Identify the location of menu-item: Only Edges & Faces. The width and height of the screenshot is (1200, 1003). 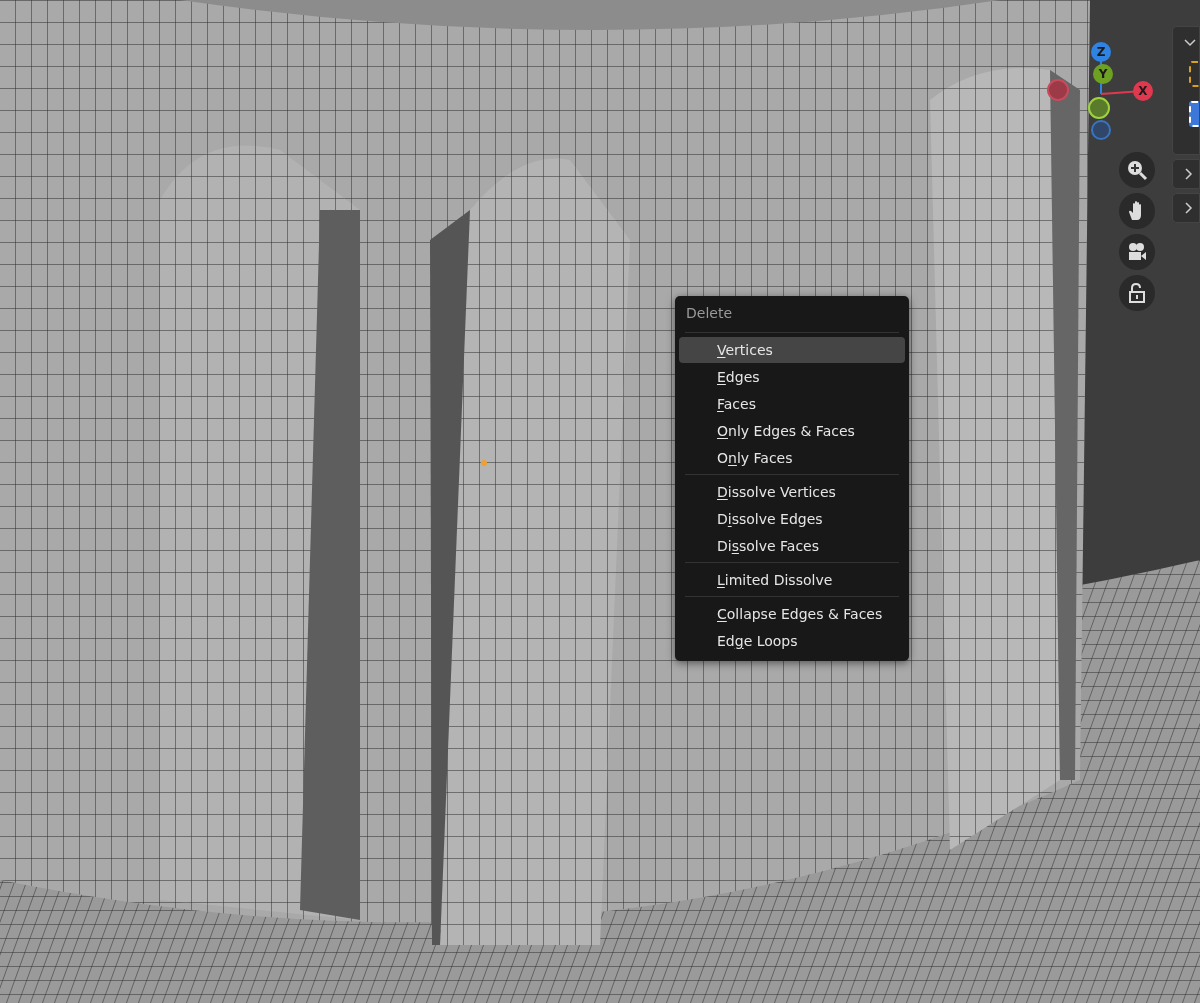
(792, 431).